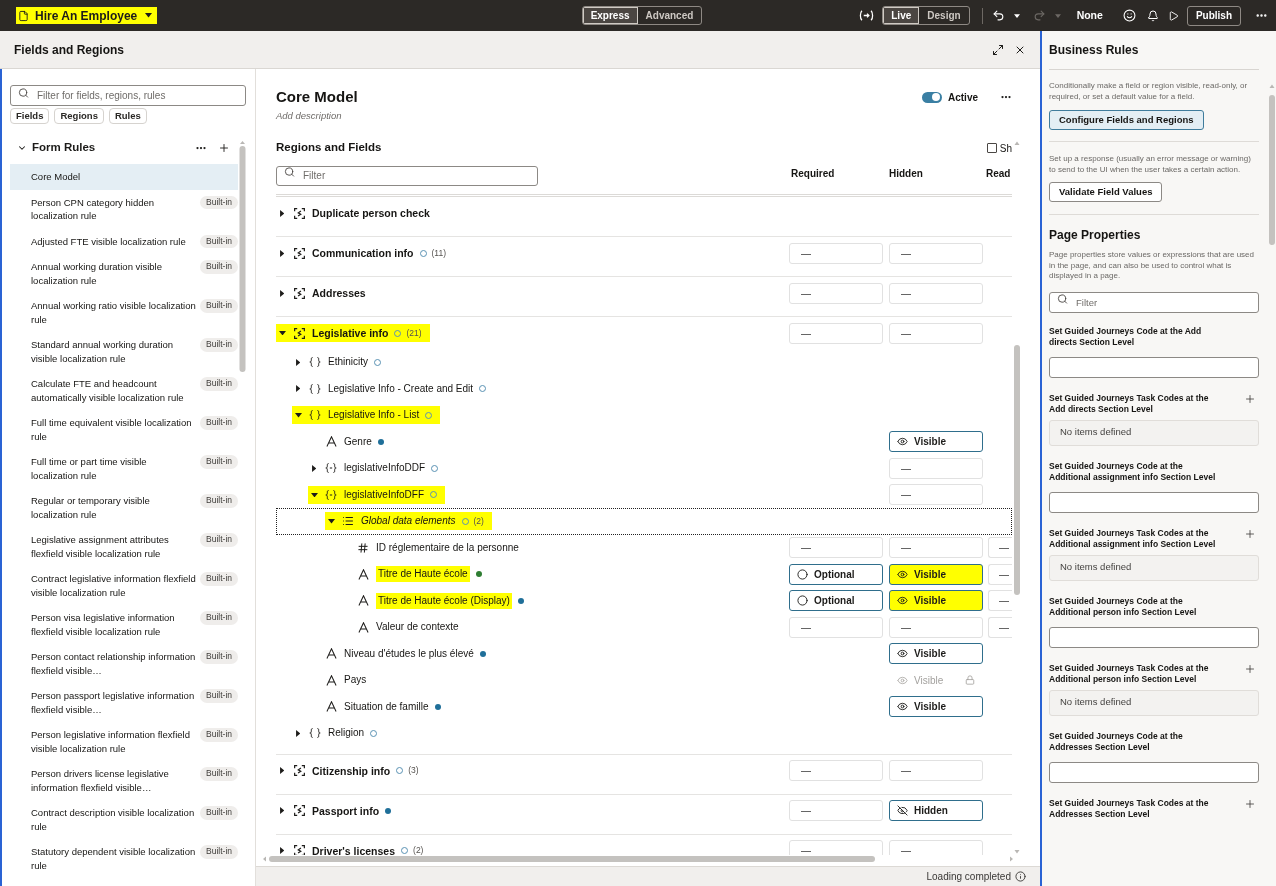 The width and height of the screenshot is (1276, 886). Describe the element at coordinates (124, 351) in the screenshot. I see `rule-item: Standard annual working duration visible localization rule Built-in` at that location.